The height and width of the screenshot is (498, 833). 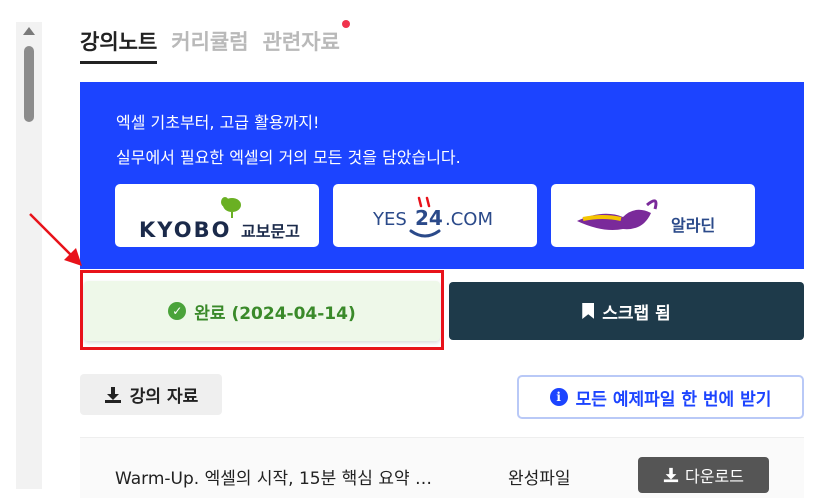 I want to click on lecture-materials-label: 강의 자료, so click(x=164, y=397).